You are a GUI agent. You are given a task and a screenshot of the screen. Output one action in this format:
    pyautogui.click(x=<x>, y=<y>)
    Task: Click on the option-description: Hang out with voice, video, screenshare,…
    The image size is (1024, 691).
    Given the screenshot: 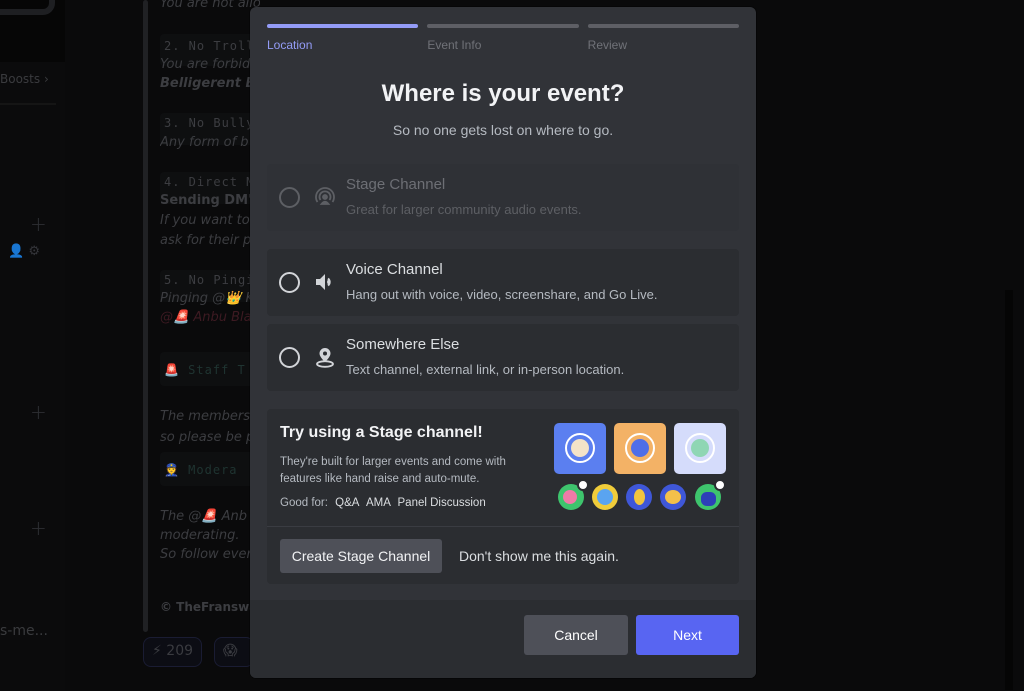 What is the action you would take?
    pyautogui.click(x=502, y=294)
    